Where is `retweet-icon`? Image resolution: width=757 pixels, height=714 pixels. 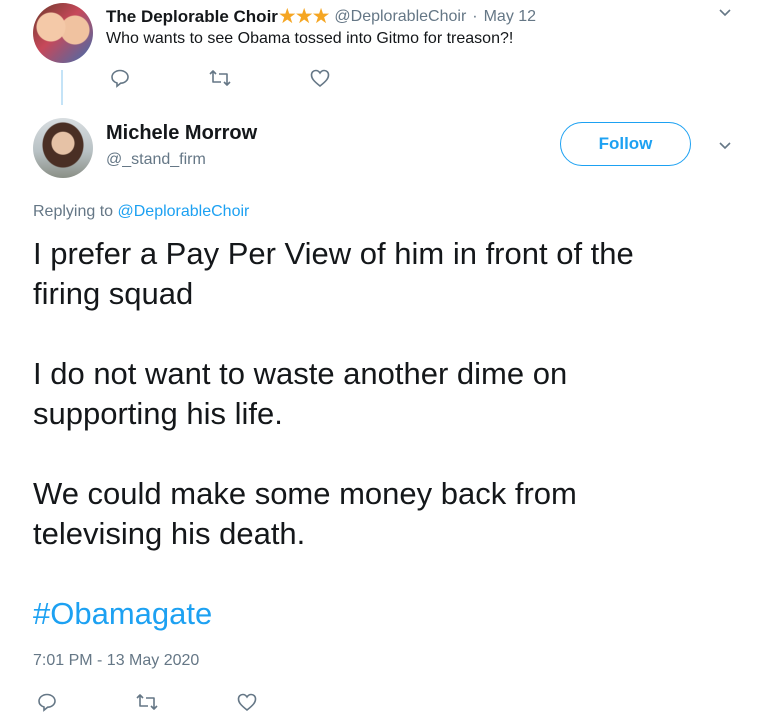 retweet-icon is located at coordinates (220, 78).